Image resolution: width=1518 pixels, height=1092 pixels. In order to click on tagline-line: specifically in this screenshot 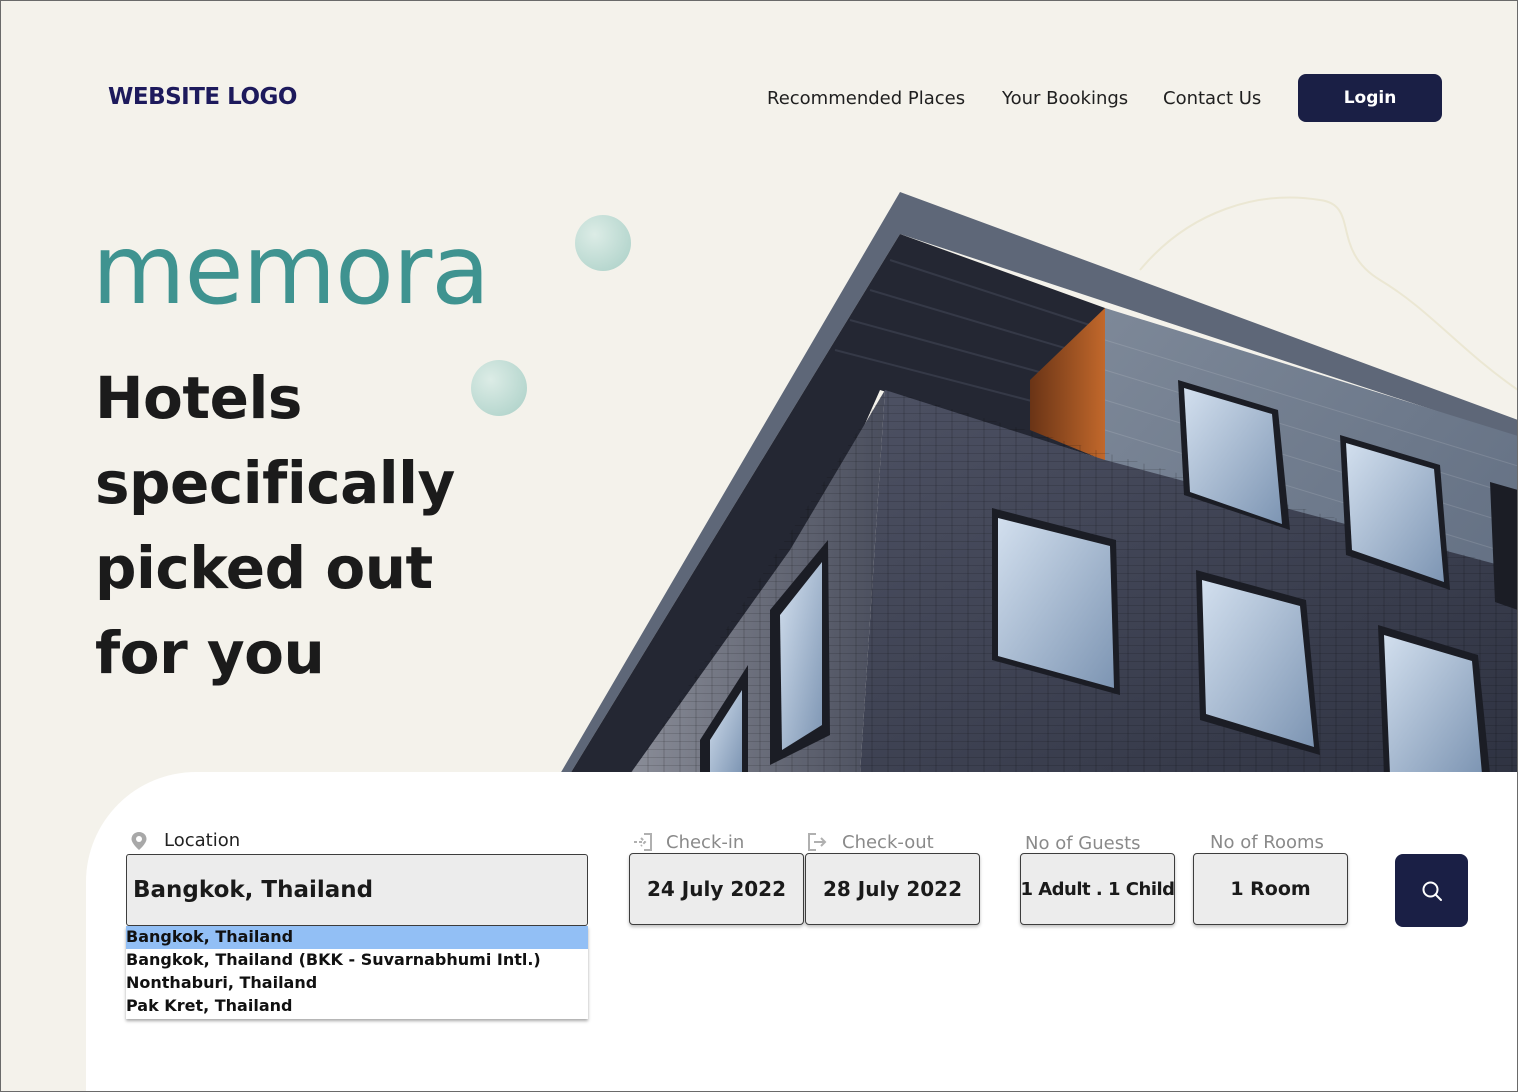, I will do `click(275, 483)`.